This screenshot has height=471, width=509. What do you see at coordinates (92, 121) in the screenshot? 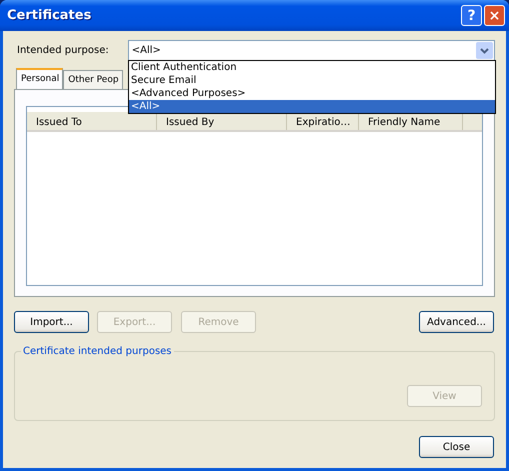
I see `column-header: Issued To` at bounding box center [92, 121].